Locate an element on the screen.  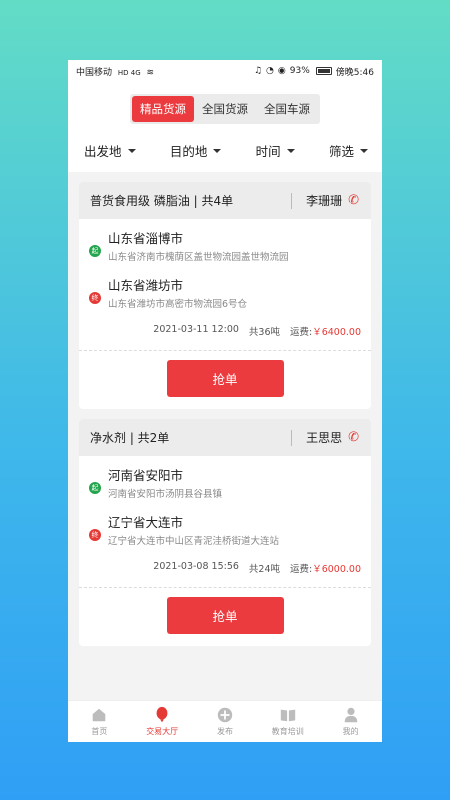
tab-mine-label: 我的 is located at coordinates (350, 731).